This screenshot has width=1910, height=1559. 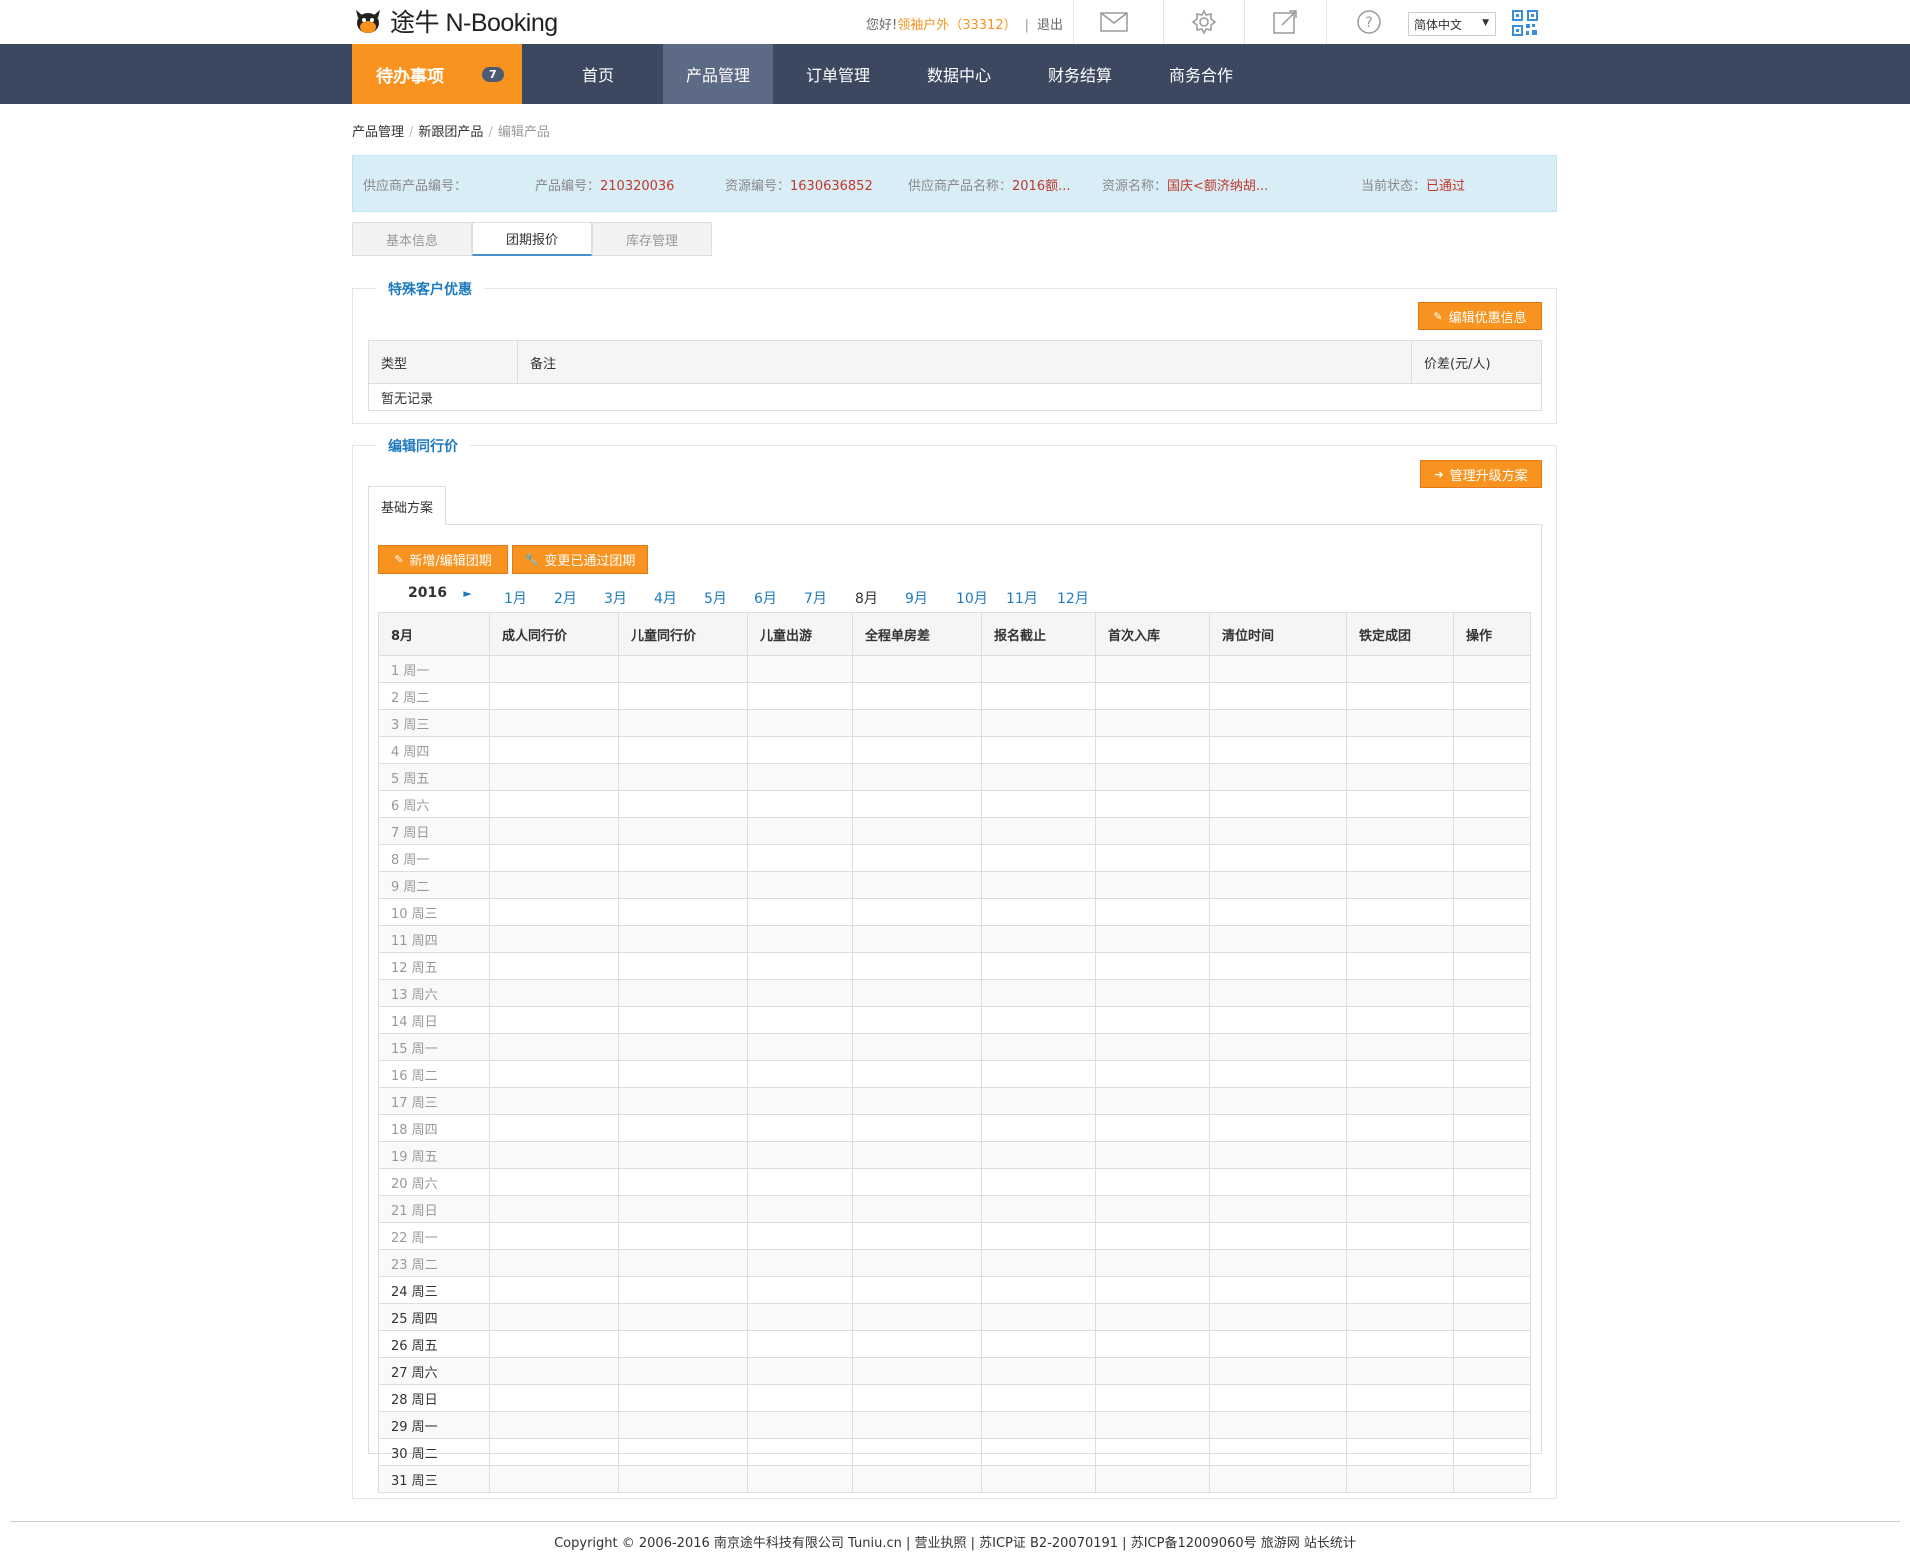 What do you see at coordinates (467, 593) in the screenshot?
I see `next-year-arrow-icon: ►` at bounding box center [467, 593].